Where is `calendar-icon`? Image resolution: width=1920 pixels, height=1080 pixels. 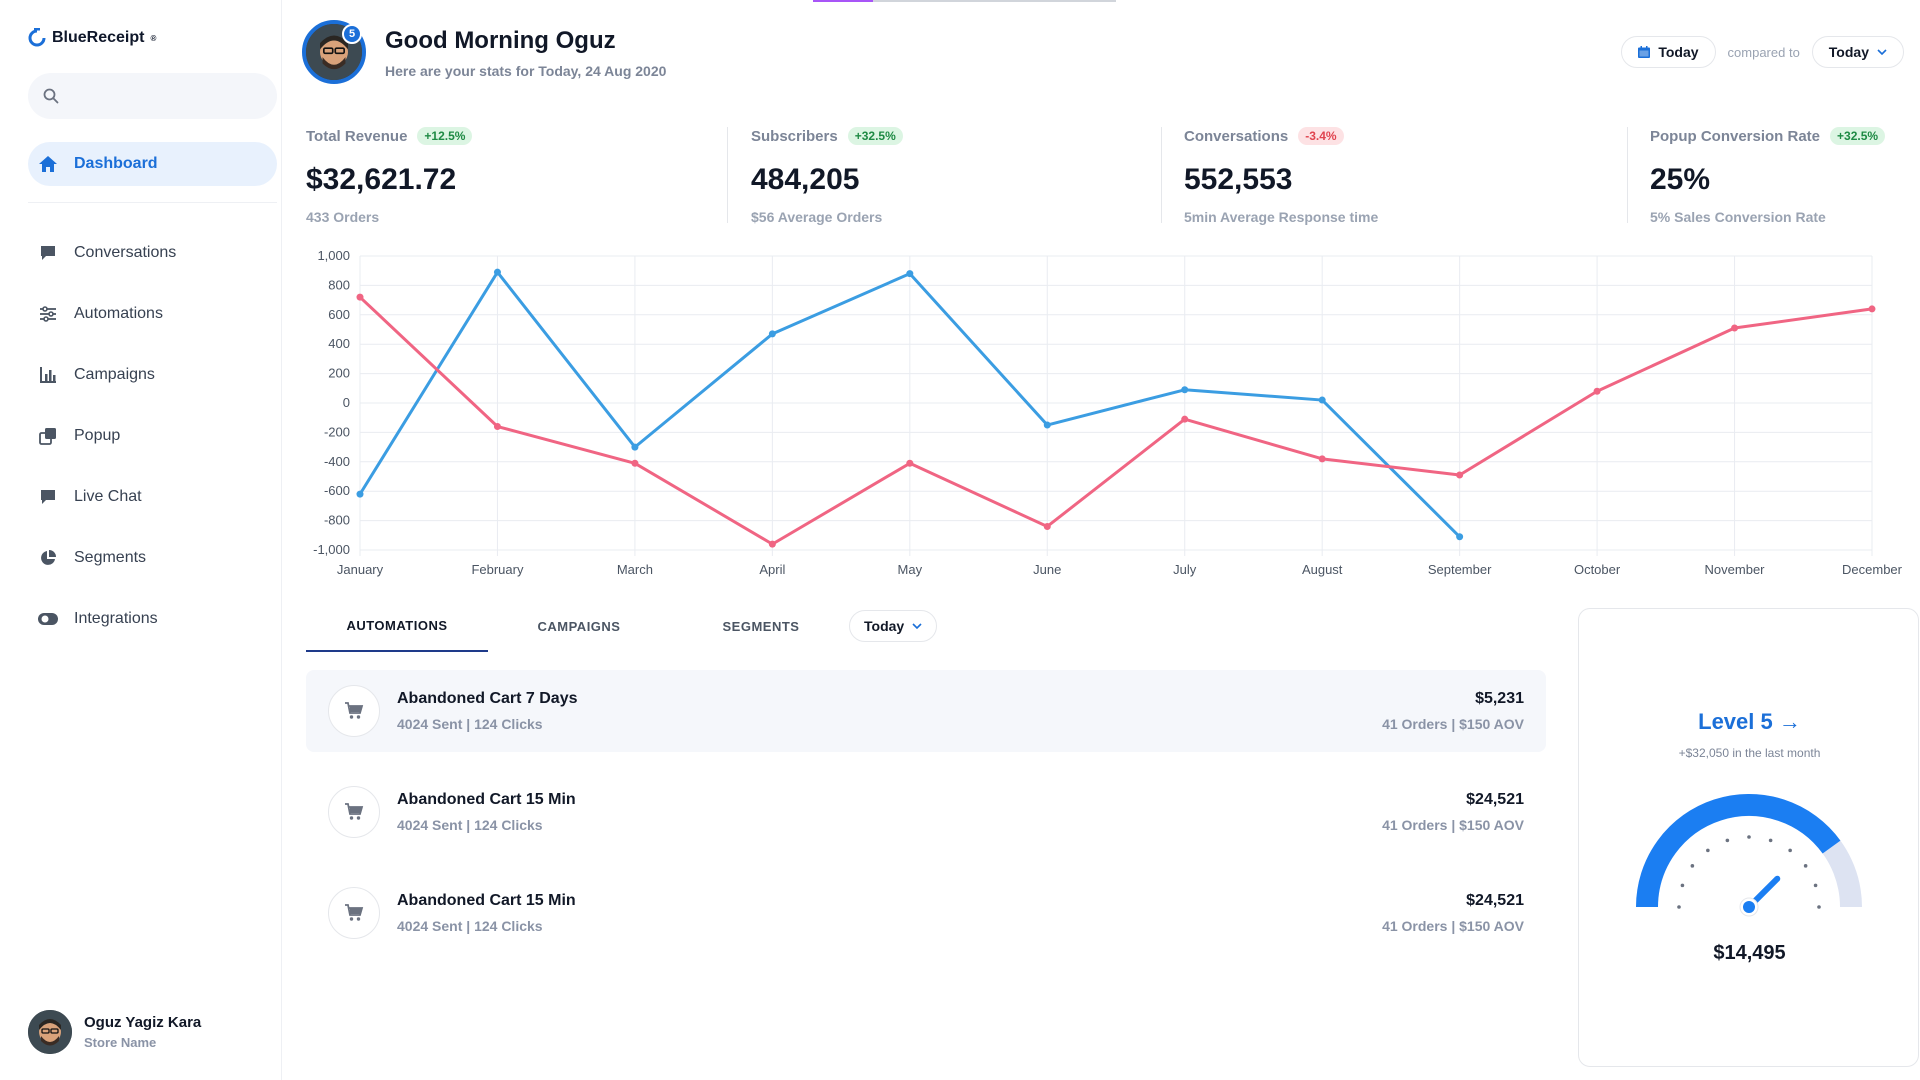
calendar-icon is located at coordinates (1644, 52).